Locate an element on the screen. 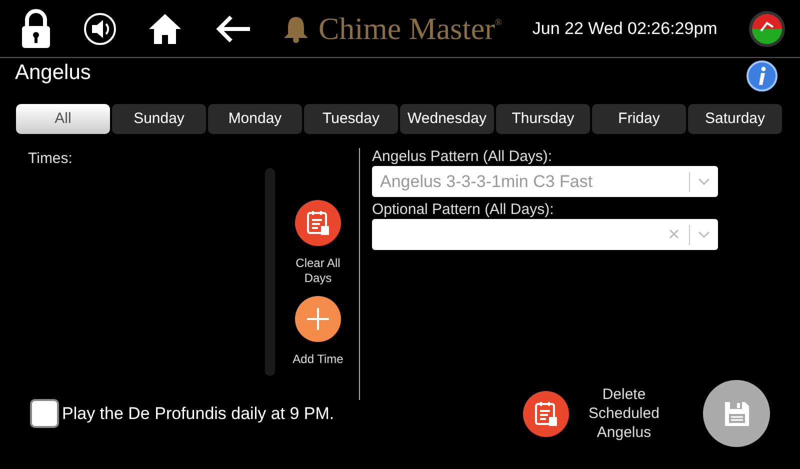 This screenshot has height=469, width=800. field-label: Optional Pattern (All Days): is located at coordinates (463, 210).